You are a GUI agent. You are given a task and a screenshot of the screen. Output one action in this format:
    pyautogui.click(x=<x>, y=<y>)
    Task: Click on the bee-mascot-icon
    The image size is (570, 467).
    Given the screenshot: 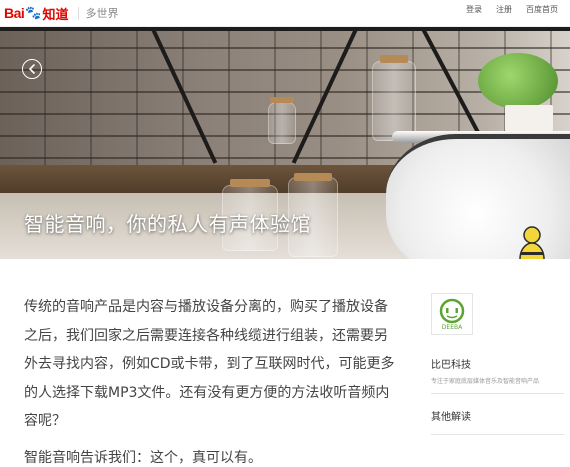 What is the action you would take?
    pyautogui.click(x=532, y=242)
    